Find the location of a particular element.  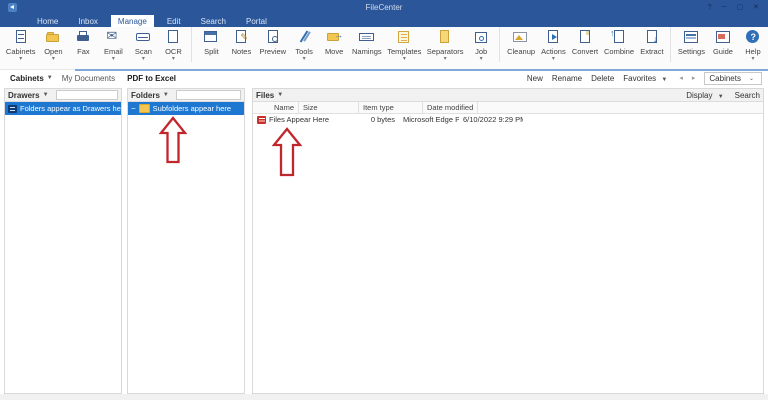

maximize-window-button: ▢ is located at coordinates (740, 8).